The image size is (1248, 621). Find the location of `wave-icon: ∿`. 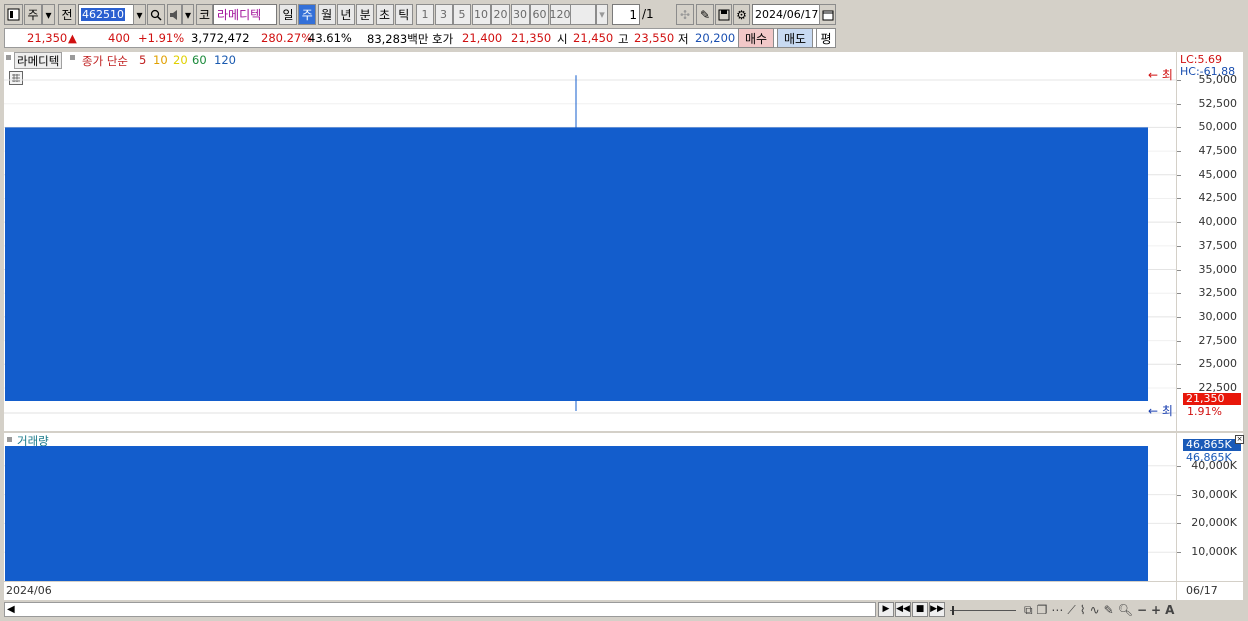

wave-icon: ∿ is located at coordinates (1095, 610).